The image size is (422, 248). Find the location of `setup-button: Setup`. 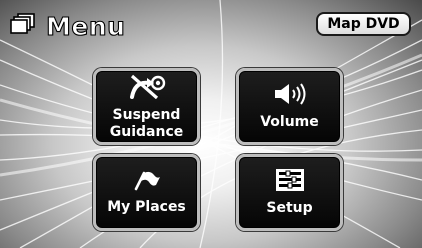

setup-button: Setup is located at coordinates (289, 192).